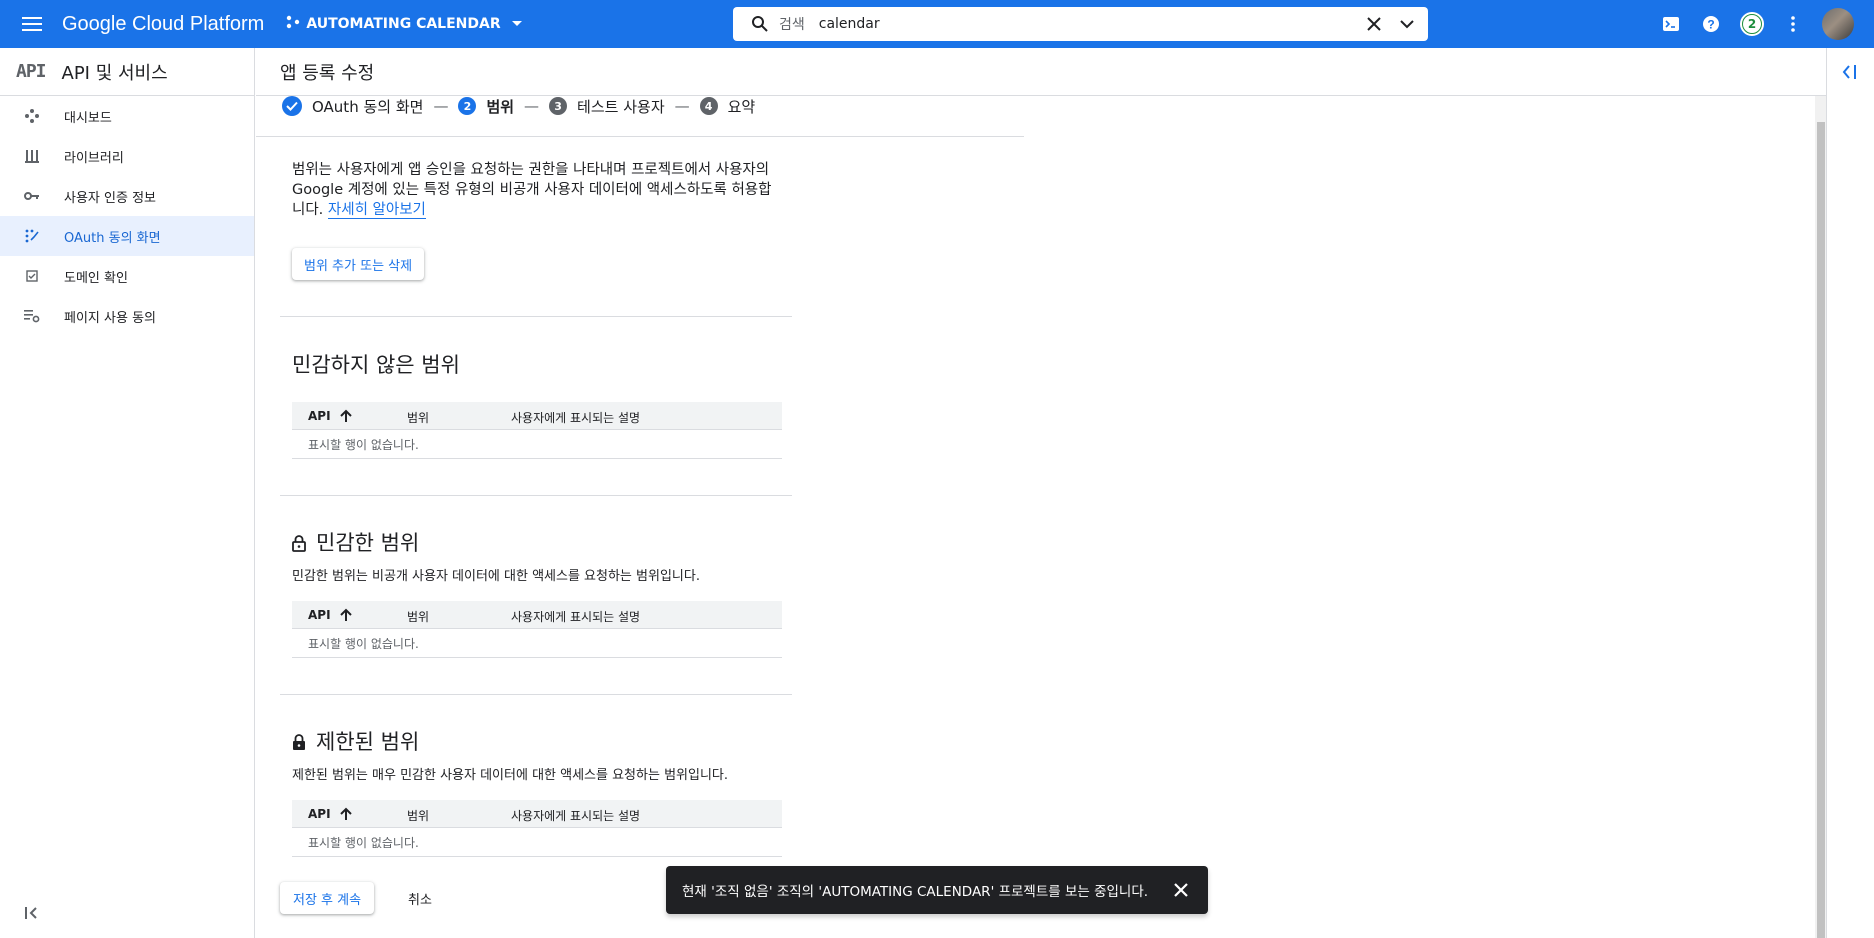  I want to click on cancel-button: 취소, so click(420, 898).